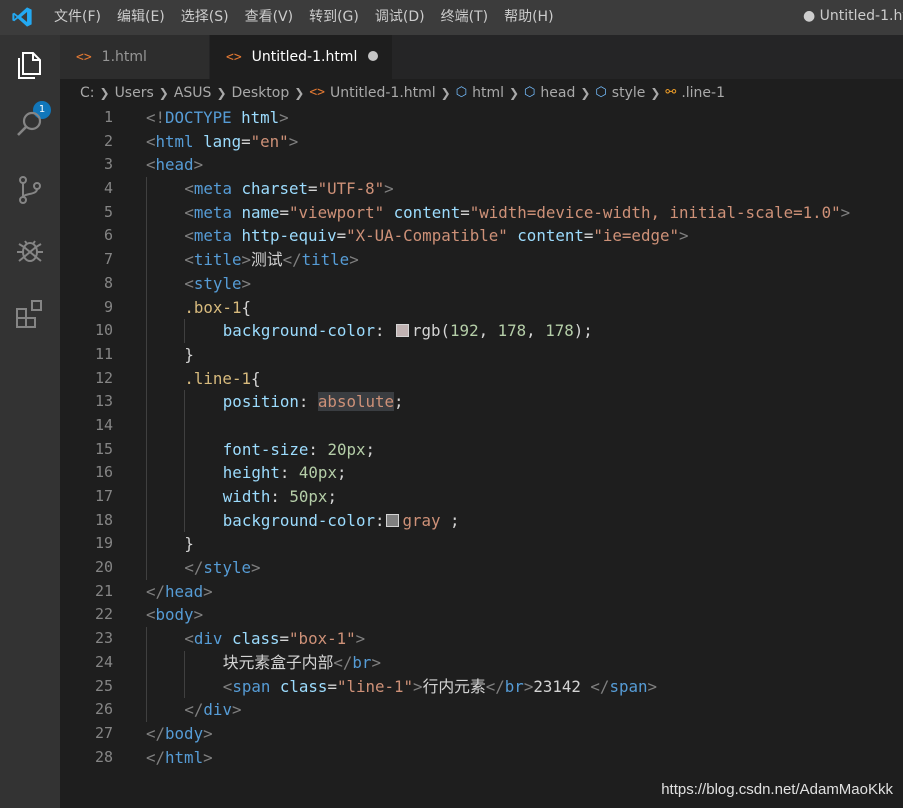 Image resolution: width=903 pixels, height=808 pixels. What do you see at coordinates (671, 92) in the screenshot?
I see `css-rule-icon: ⚯` at bounding box center [671, 92].